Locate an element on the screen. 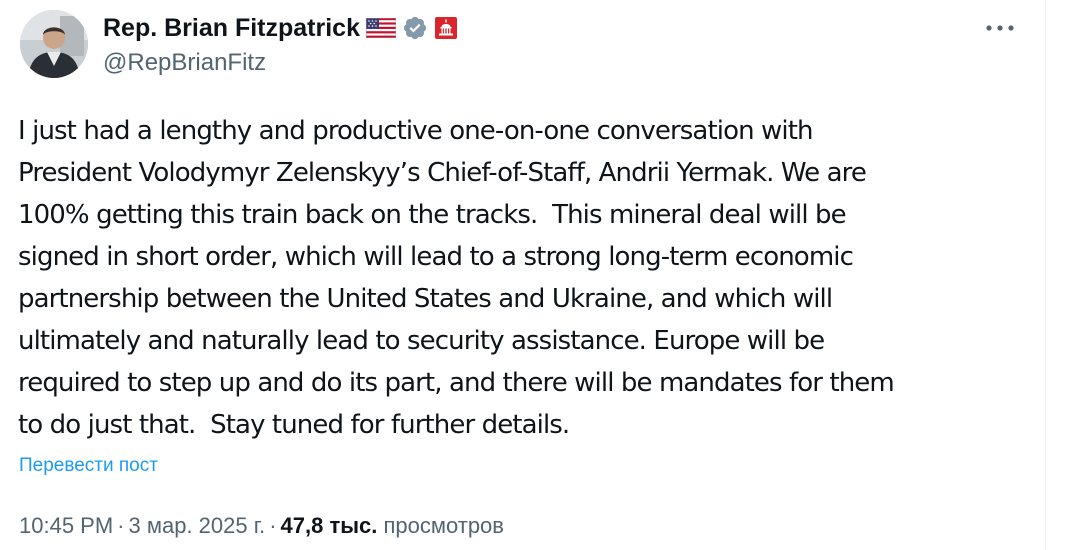 Image resolution: width=1088 pixels, height=550 pixels. author-name: Rep. Brian Fitzpatrick is located at coordinates (231, 28).